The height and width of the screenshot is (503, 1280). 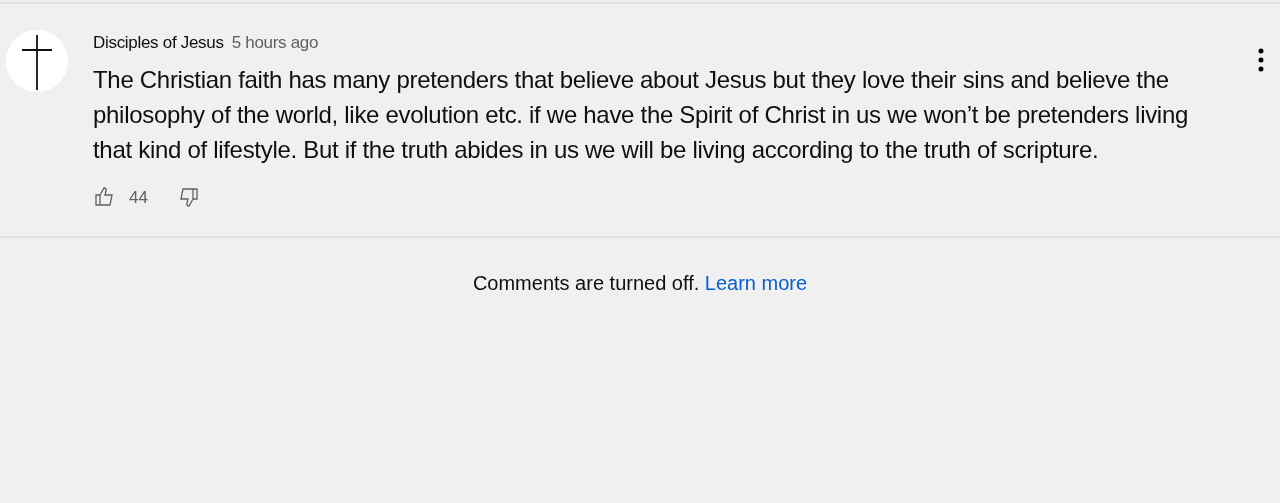 What do you see at coordinates (138, 197) in the screenshot?
I see `like-count: 44` at bounding box center [138, 197].